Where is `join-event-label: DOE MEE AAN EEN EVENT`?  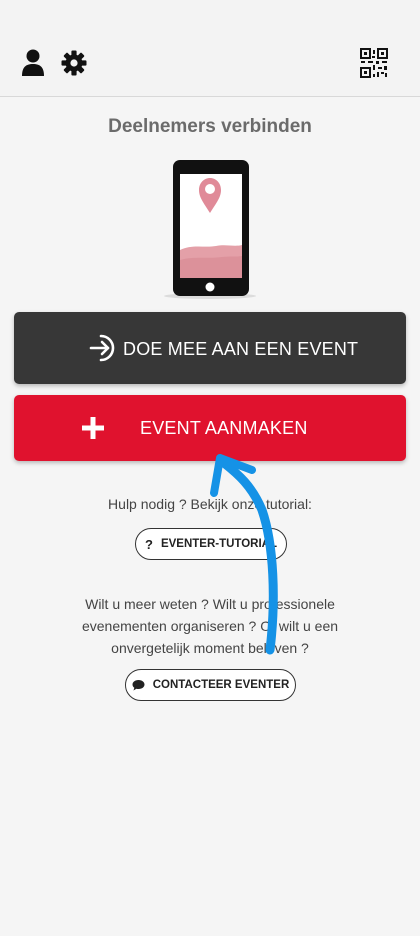 join-event-label: DOE MEE AAN EEN EVENT is located at coordinates (241, 349).